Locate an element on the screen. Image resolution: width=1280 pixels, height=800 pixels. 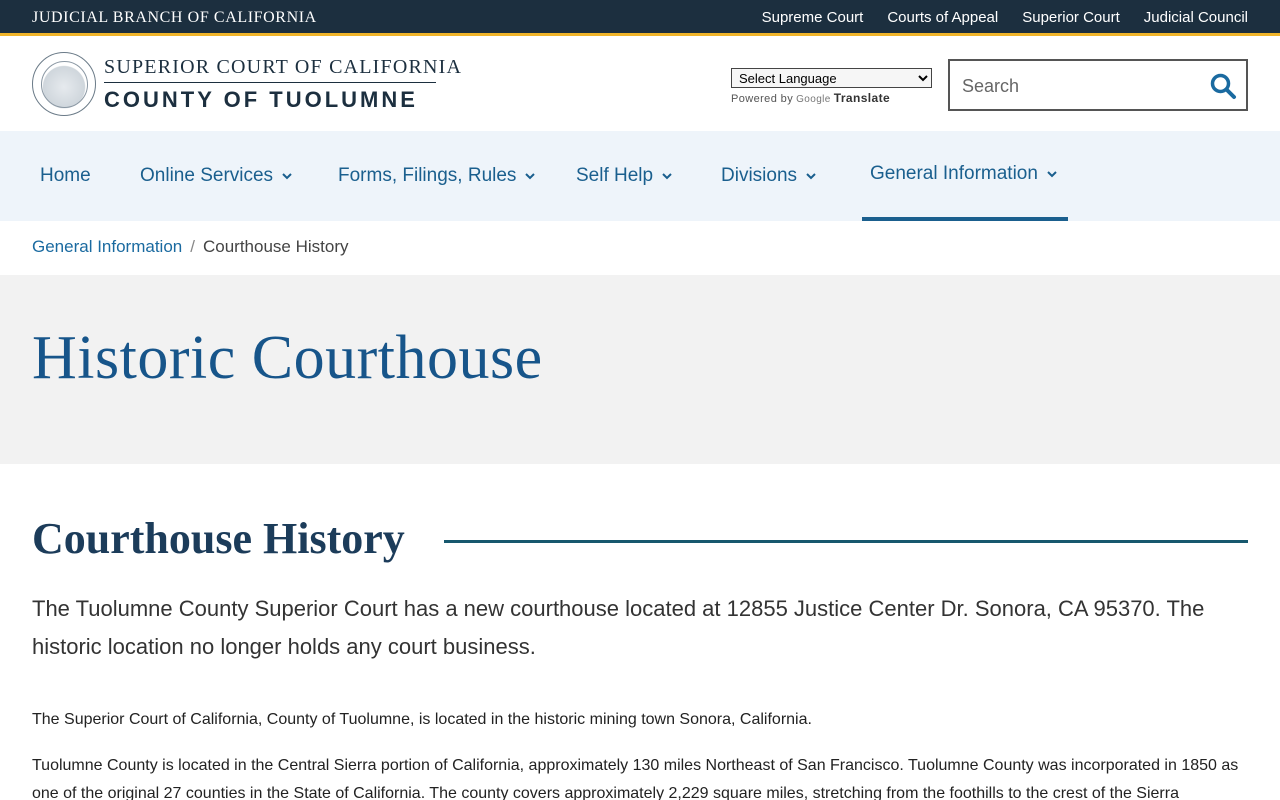
search-box is located at coordinates (1098, 85).